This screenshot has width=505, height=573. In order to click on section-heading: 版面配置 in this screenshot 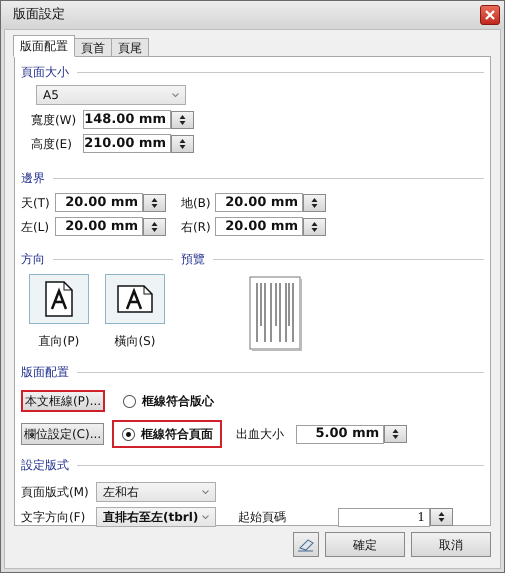, I will do `click(45, 372)`.